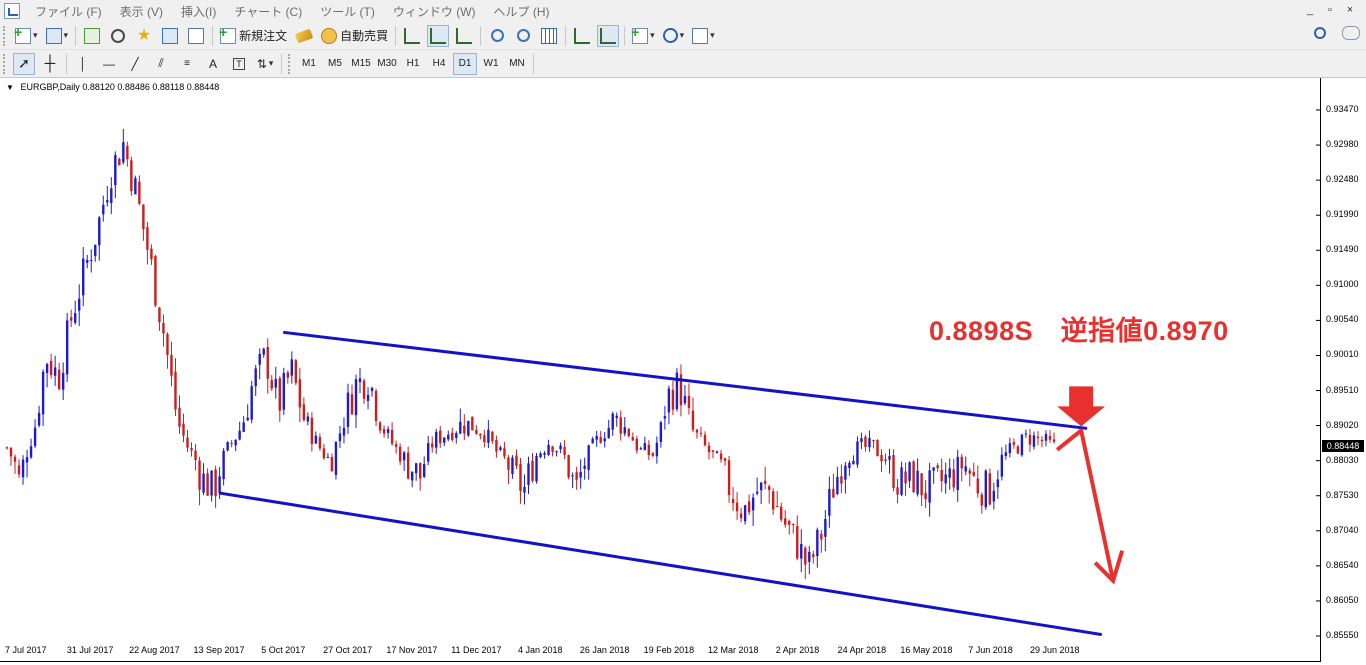  What do you see at coordinates (522, 11) in the screenshot?
I see `menu-help: ヘルプ (H)` at bounding box center [522, 11].